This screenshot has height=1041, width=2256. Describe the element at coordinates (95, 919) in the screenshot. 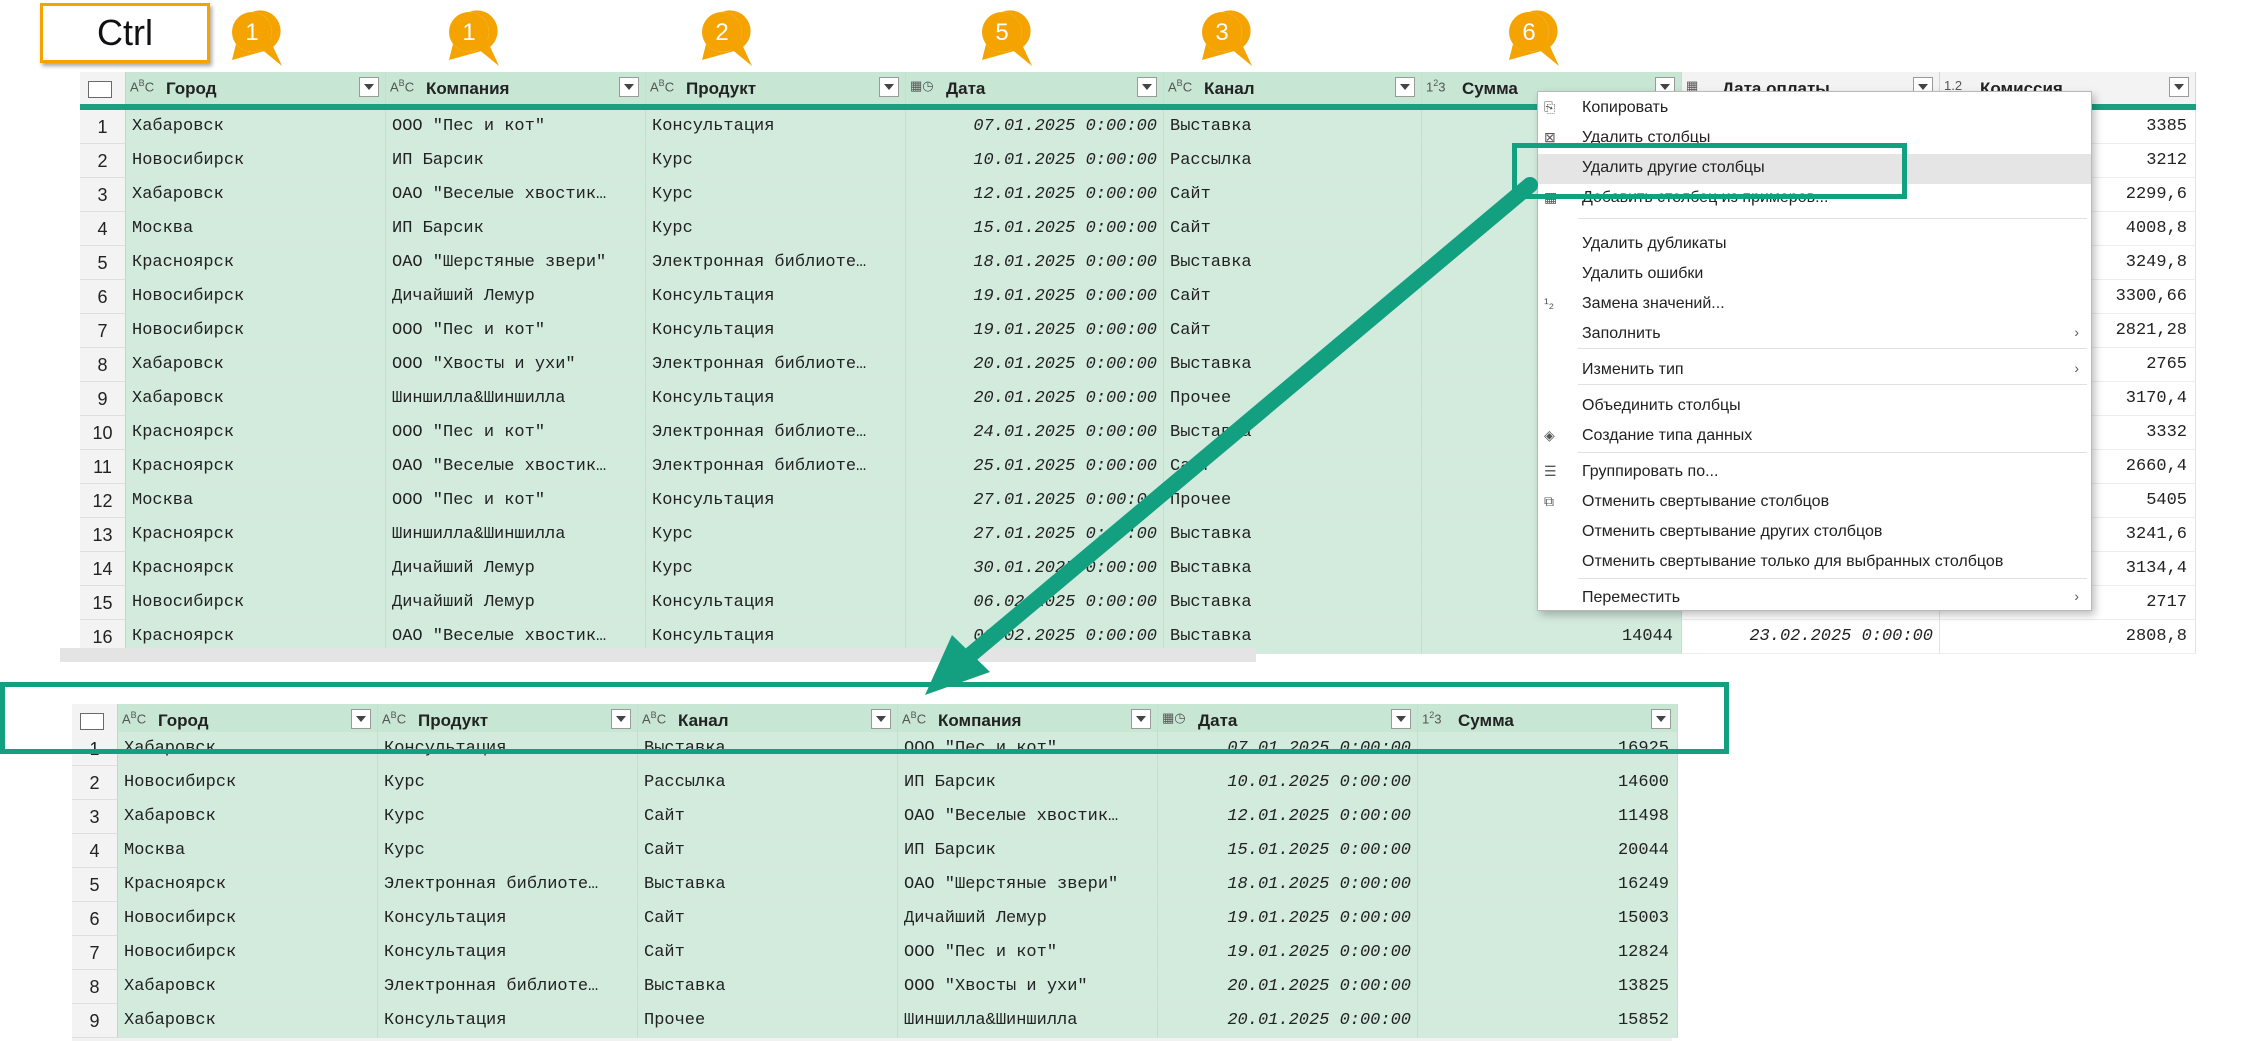

I see `row-number: 6` at that location.